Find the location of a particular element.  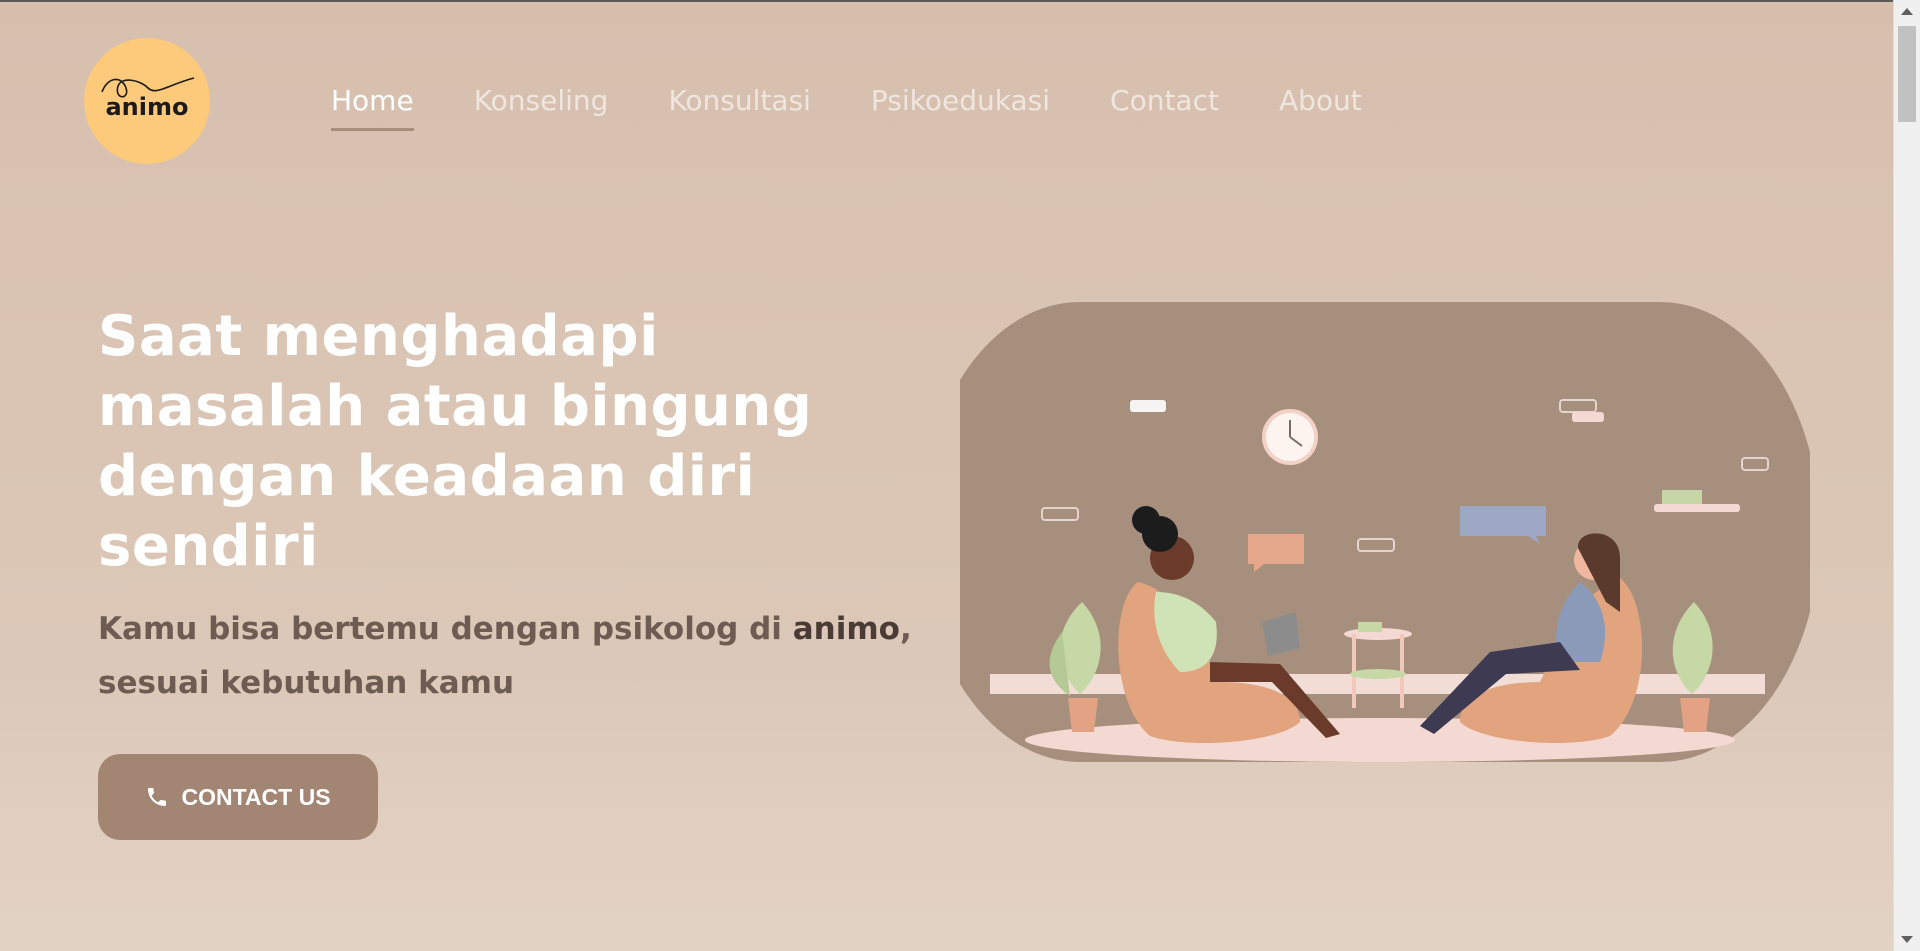

illustration-rug is located at coordinates (1380, 740).